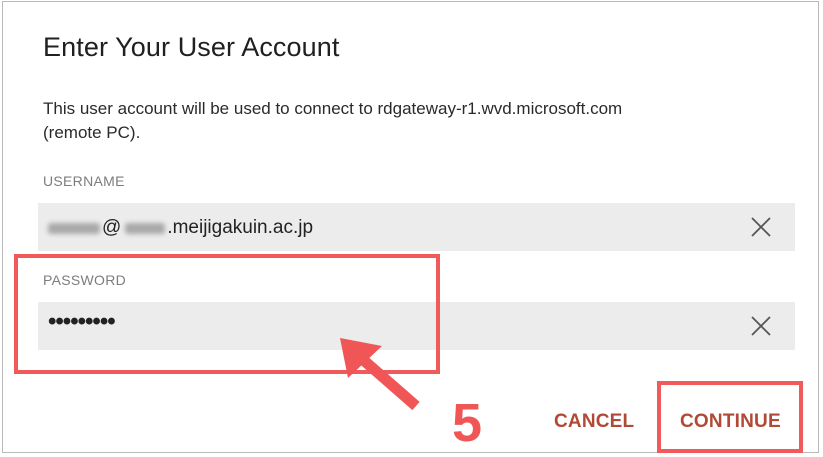 The width and height of the screenshot is (823, 457). I want to click on username-at-sign: @, so click(112, 227).